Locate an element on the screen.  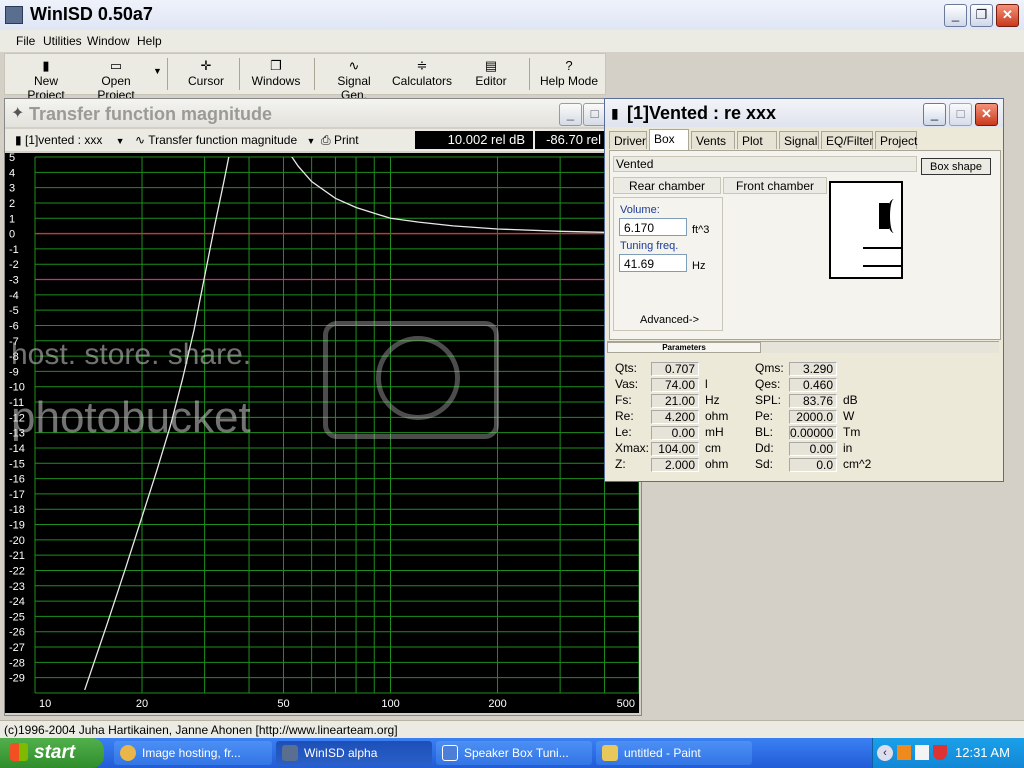
taskbar-item-winisd: WinISD alpha is located at coordinates (354, 753).